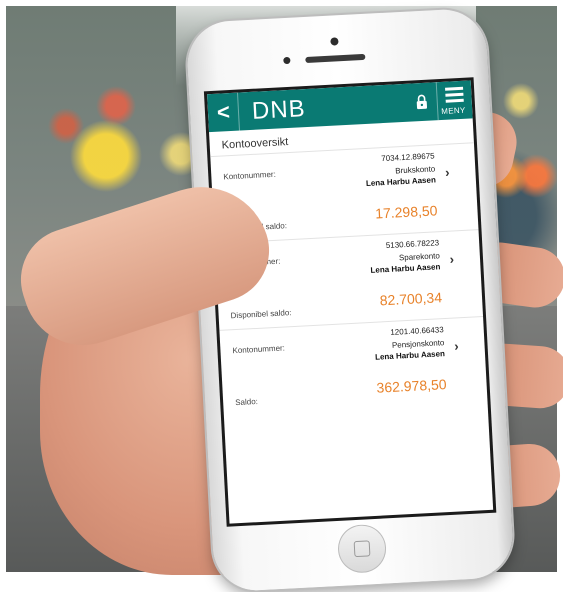  I want to click on front-camera, so click(287, 60).